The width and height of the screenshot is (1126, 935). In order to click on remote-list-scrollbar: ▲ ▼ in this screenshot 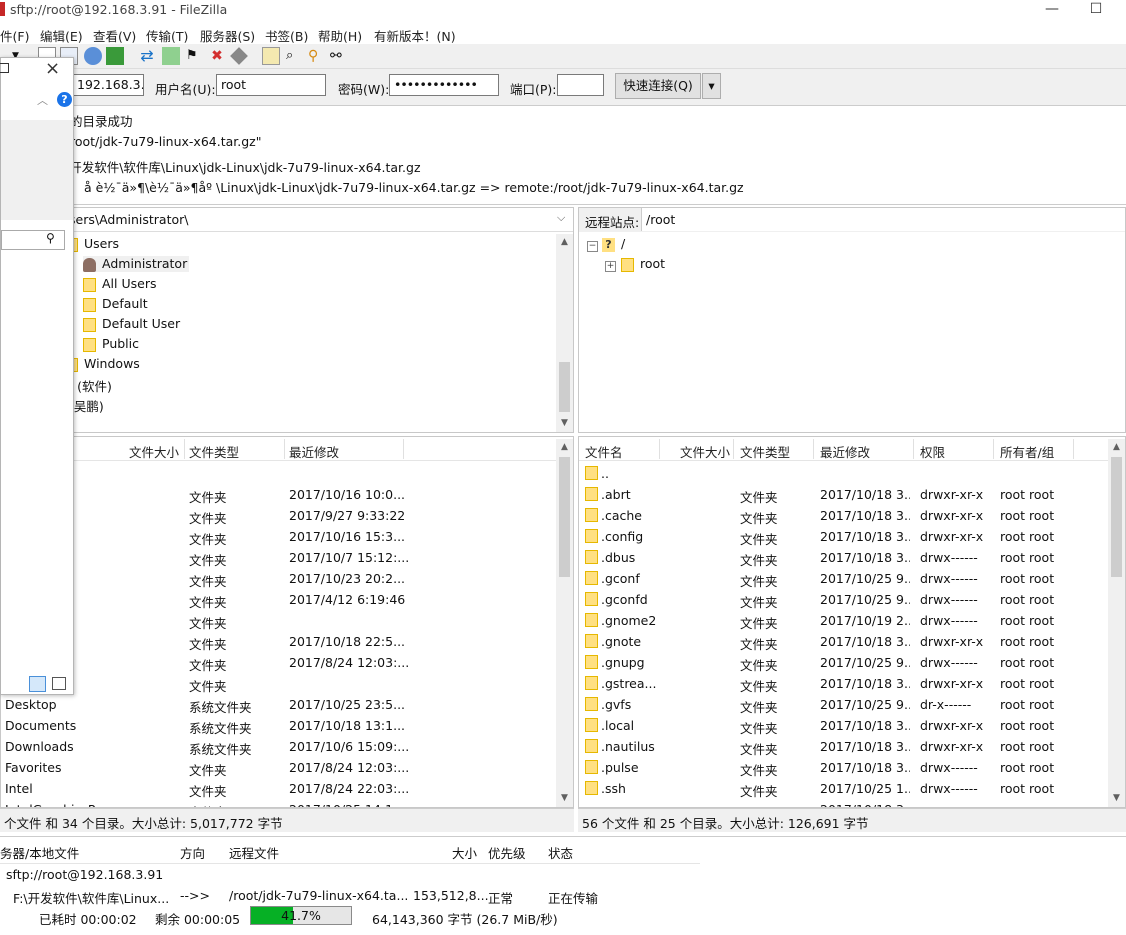, I will do `click(1116, 623)`.